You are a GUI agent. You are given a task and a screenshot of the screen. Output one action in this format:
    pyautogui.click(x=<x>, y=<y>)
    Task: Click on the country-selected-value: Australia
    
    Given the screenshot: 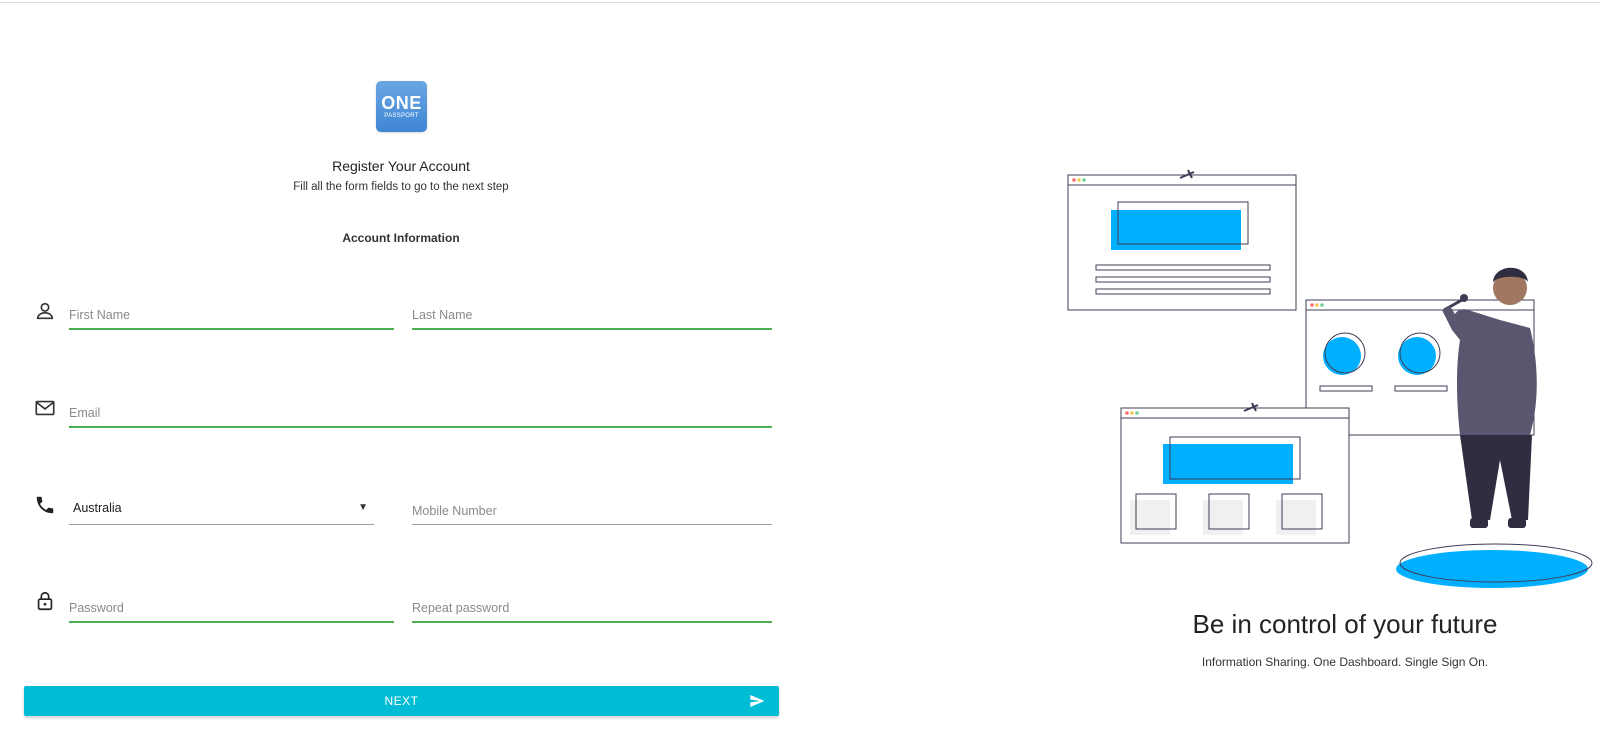 What is the action you would take?
    pyautogui.click(x=97, y=508)
    